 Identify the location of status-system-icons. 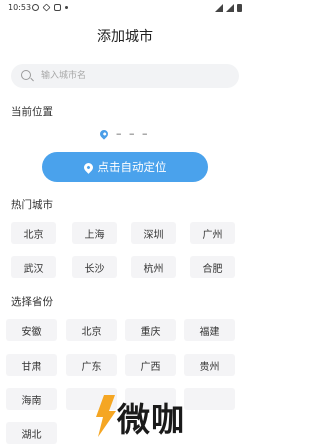
(228, 8).